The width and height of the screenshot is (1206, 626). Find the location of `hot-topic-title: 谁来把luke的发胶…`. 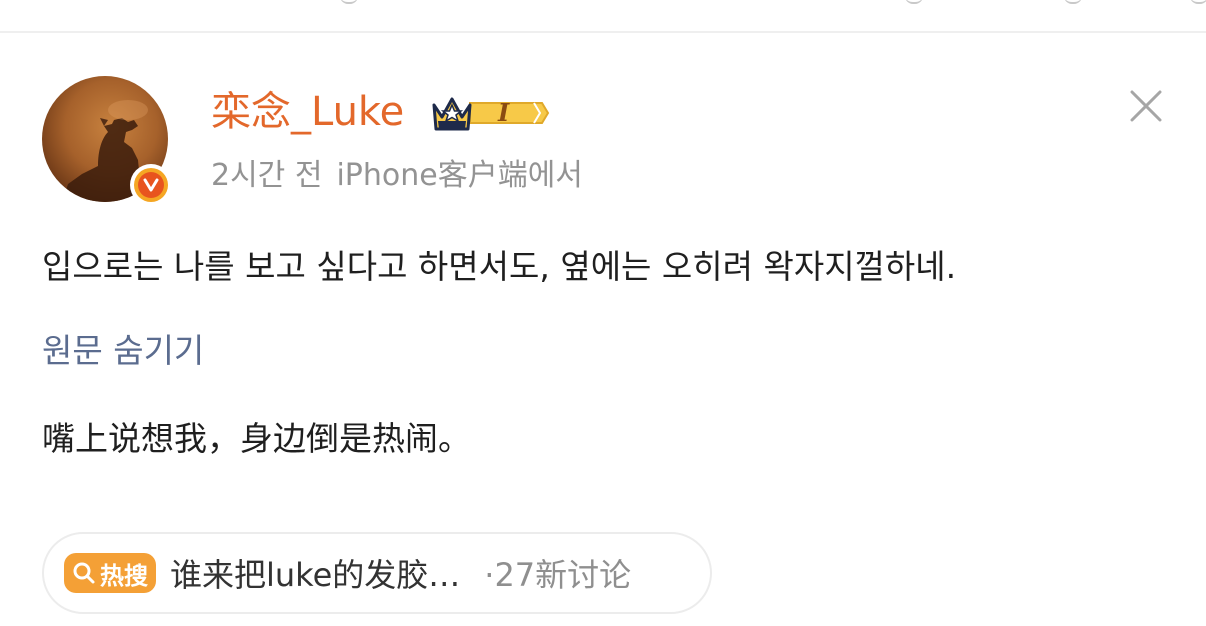

hot-topic-title: 谁来把luke的发胶… is located at coordinates (315, 575).